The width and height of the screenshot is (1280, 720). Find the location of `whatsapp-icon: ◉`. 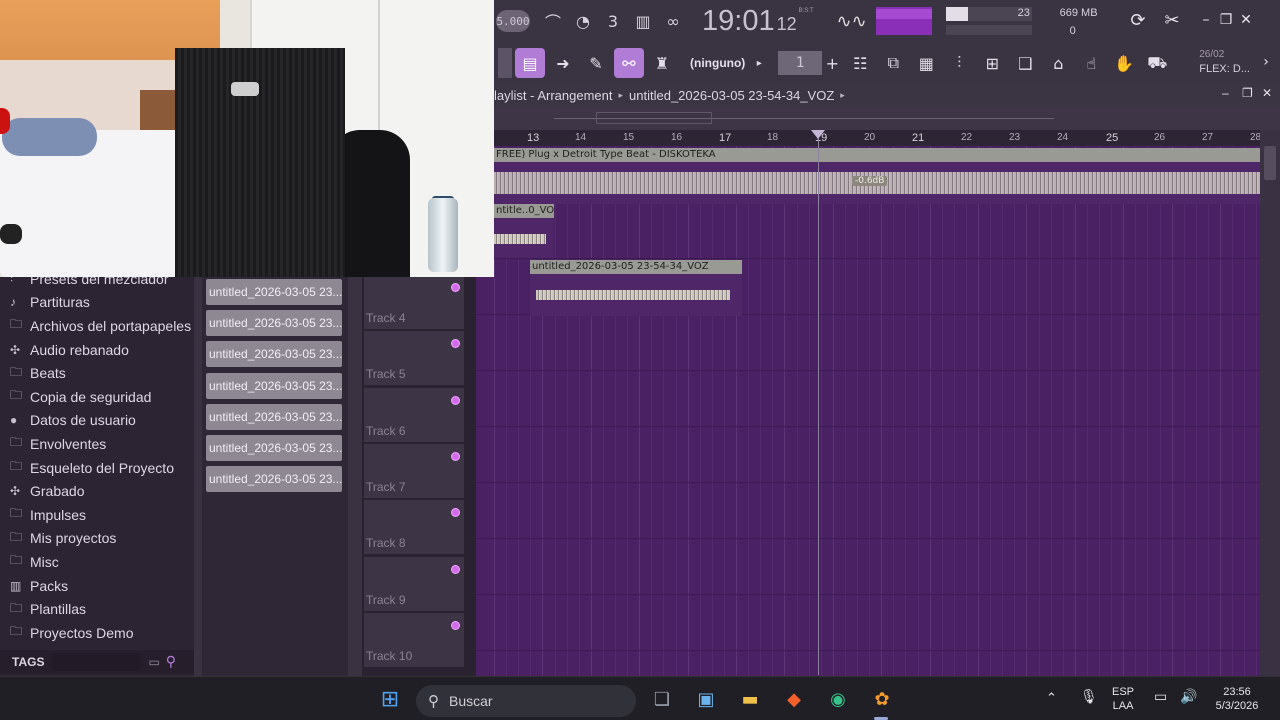

whatsapp-icon: ◉ is located at coordinates (838, 699).